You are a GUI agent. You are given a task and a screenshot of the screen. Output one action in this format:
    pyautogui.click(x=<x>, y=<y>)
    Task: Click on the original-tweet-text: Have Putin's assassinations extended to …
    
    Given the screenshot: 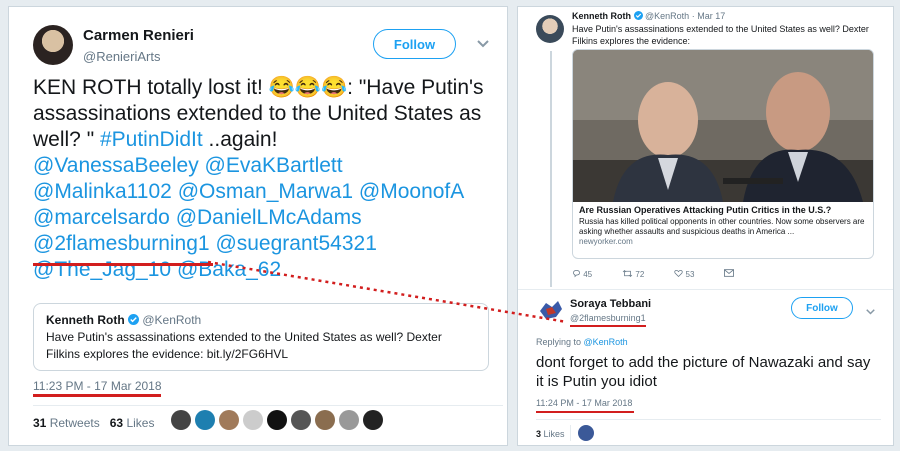 What is the action you would take?
    pyautogui.click(x=720, y=35)
    